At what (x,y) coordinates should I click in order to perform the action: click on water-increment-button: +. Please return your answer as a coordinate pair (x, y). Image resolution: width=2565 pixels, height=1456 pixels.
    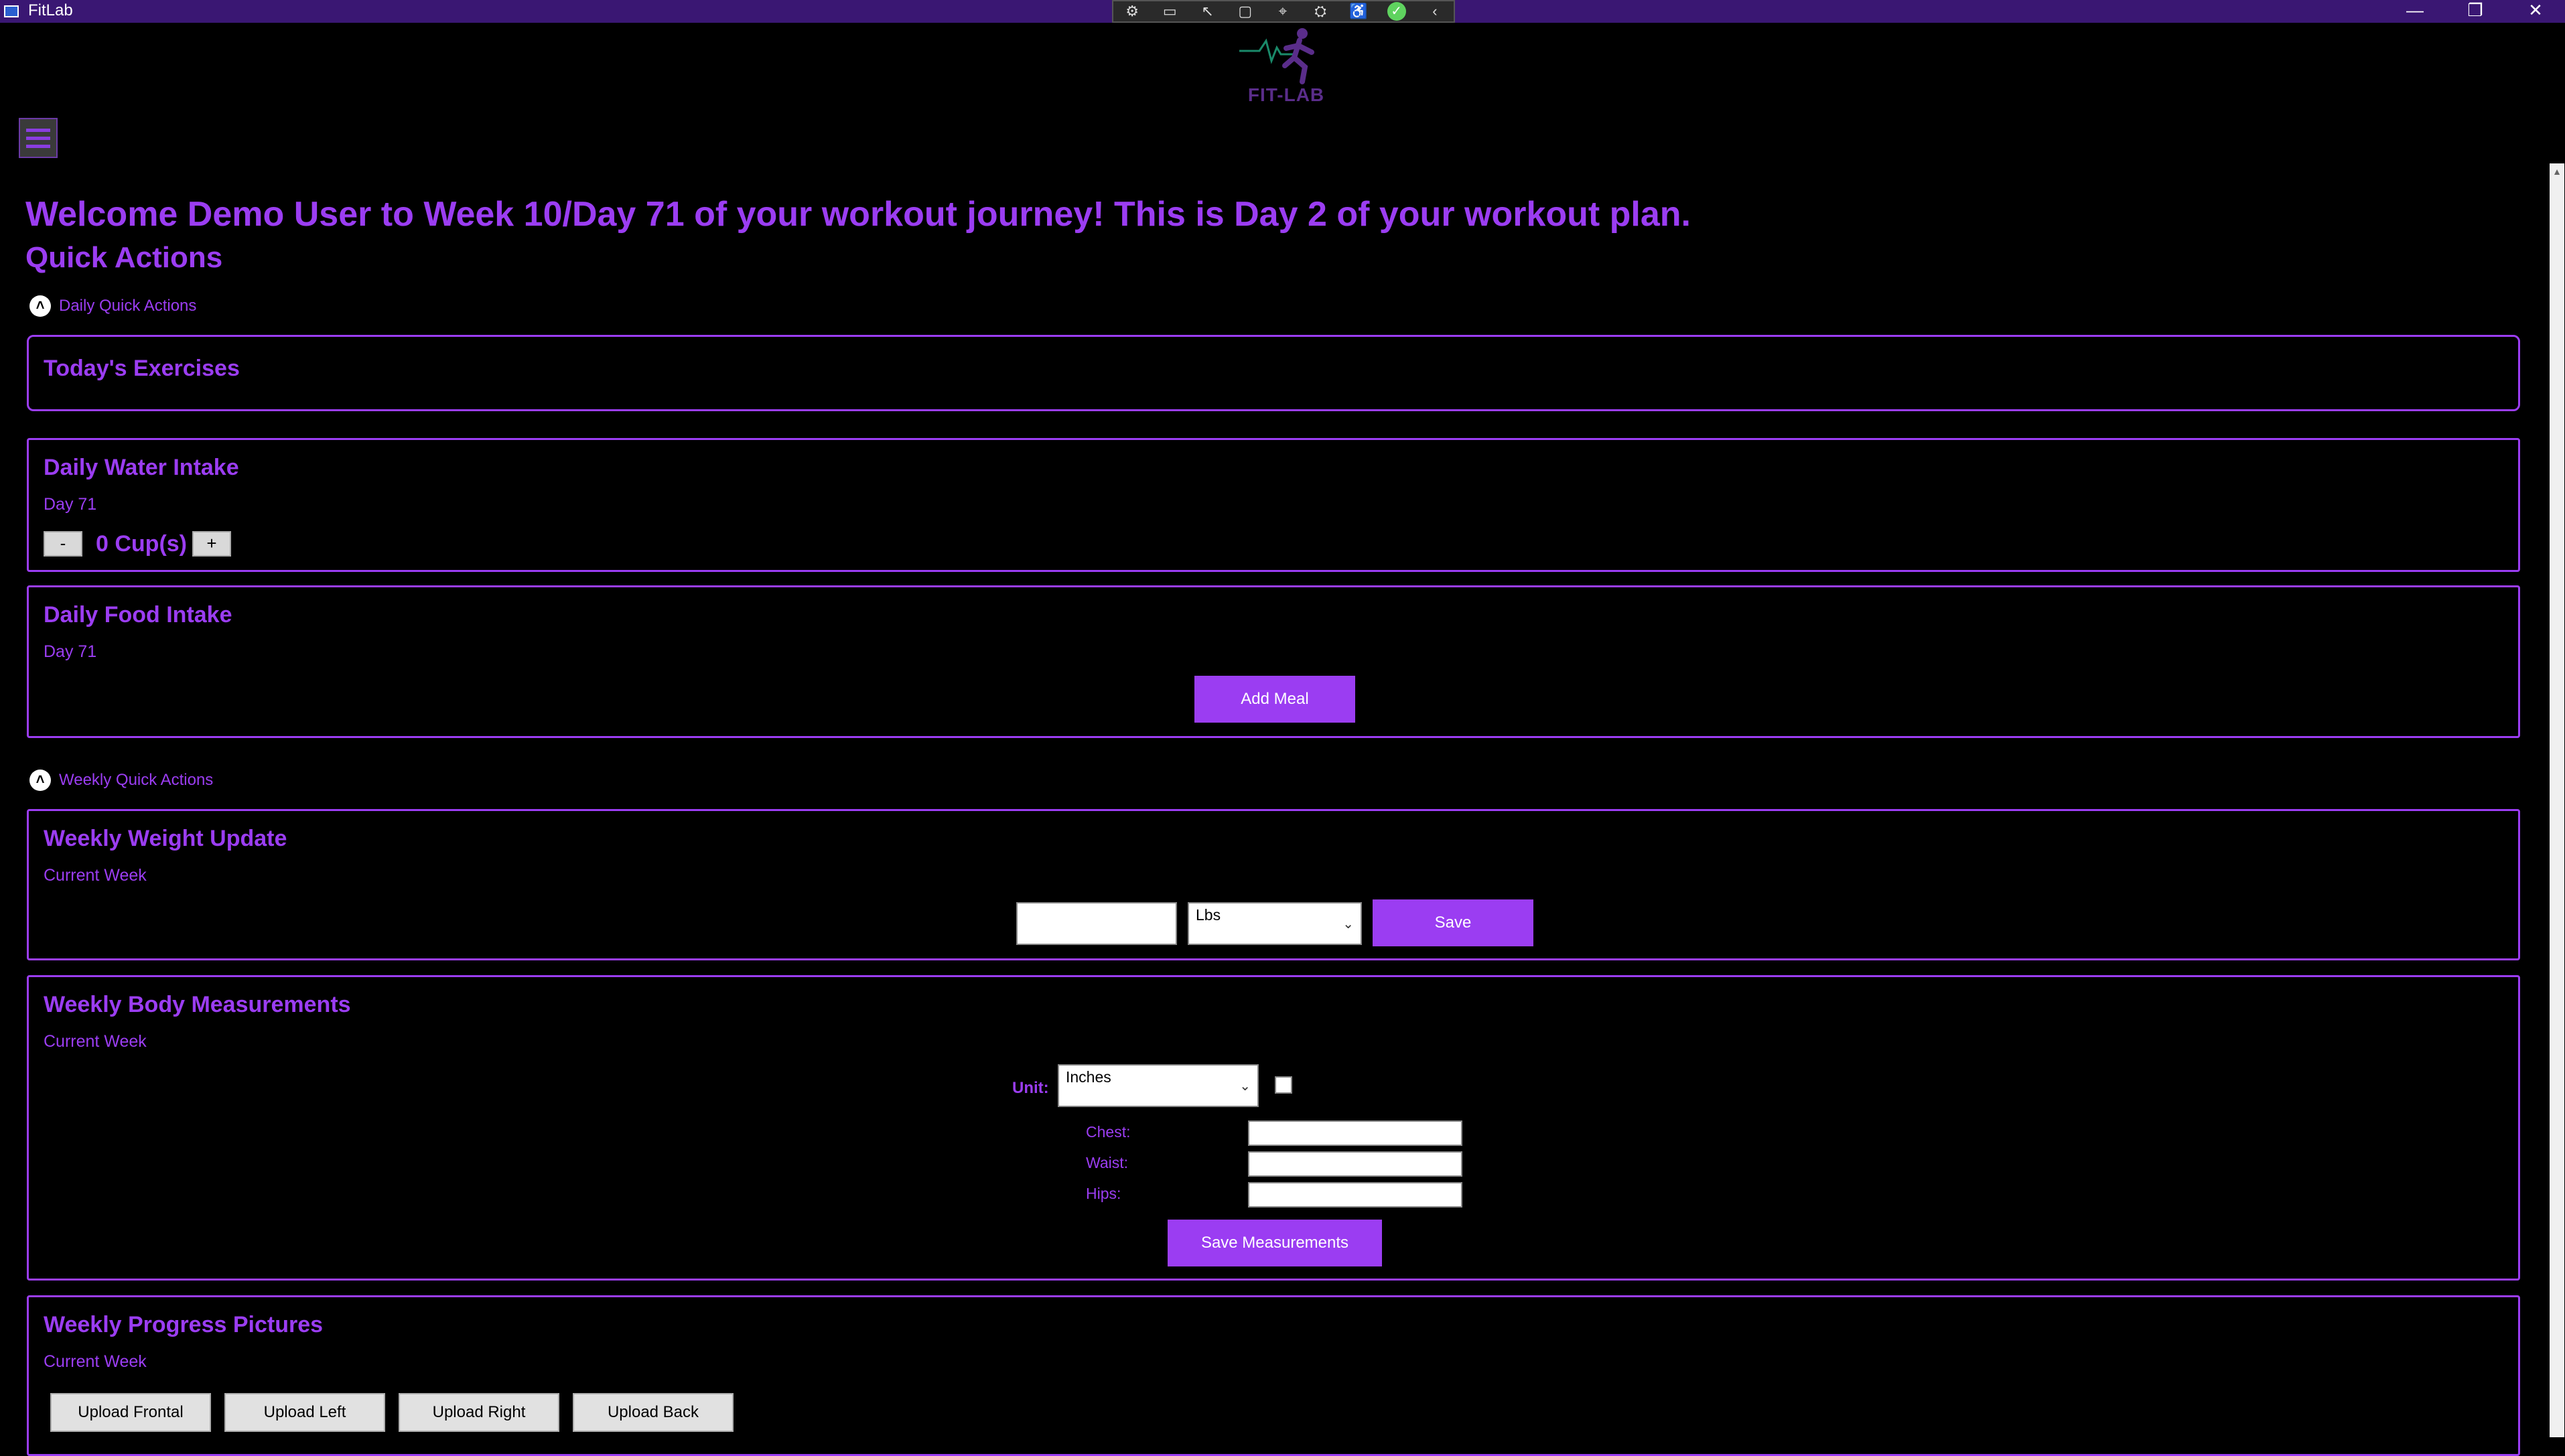
    Looking at the image, I should click on (211, 544).